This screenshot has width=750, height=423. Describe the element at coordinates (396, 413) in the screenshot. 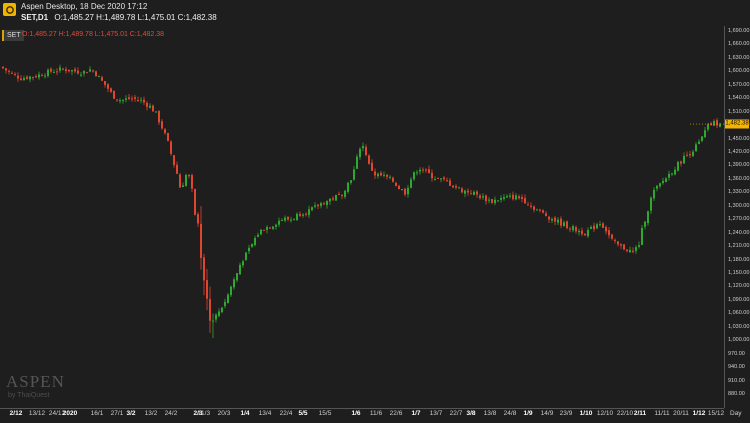

I see `time-tick-label: 22/6` at that location.